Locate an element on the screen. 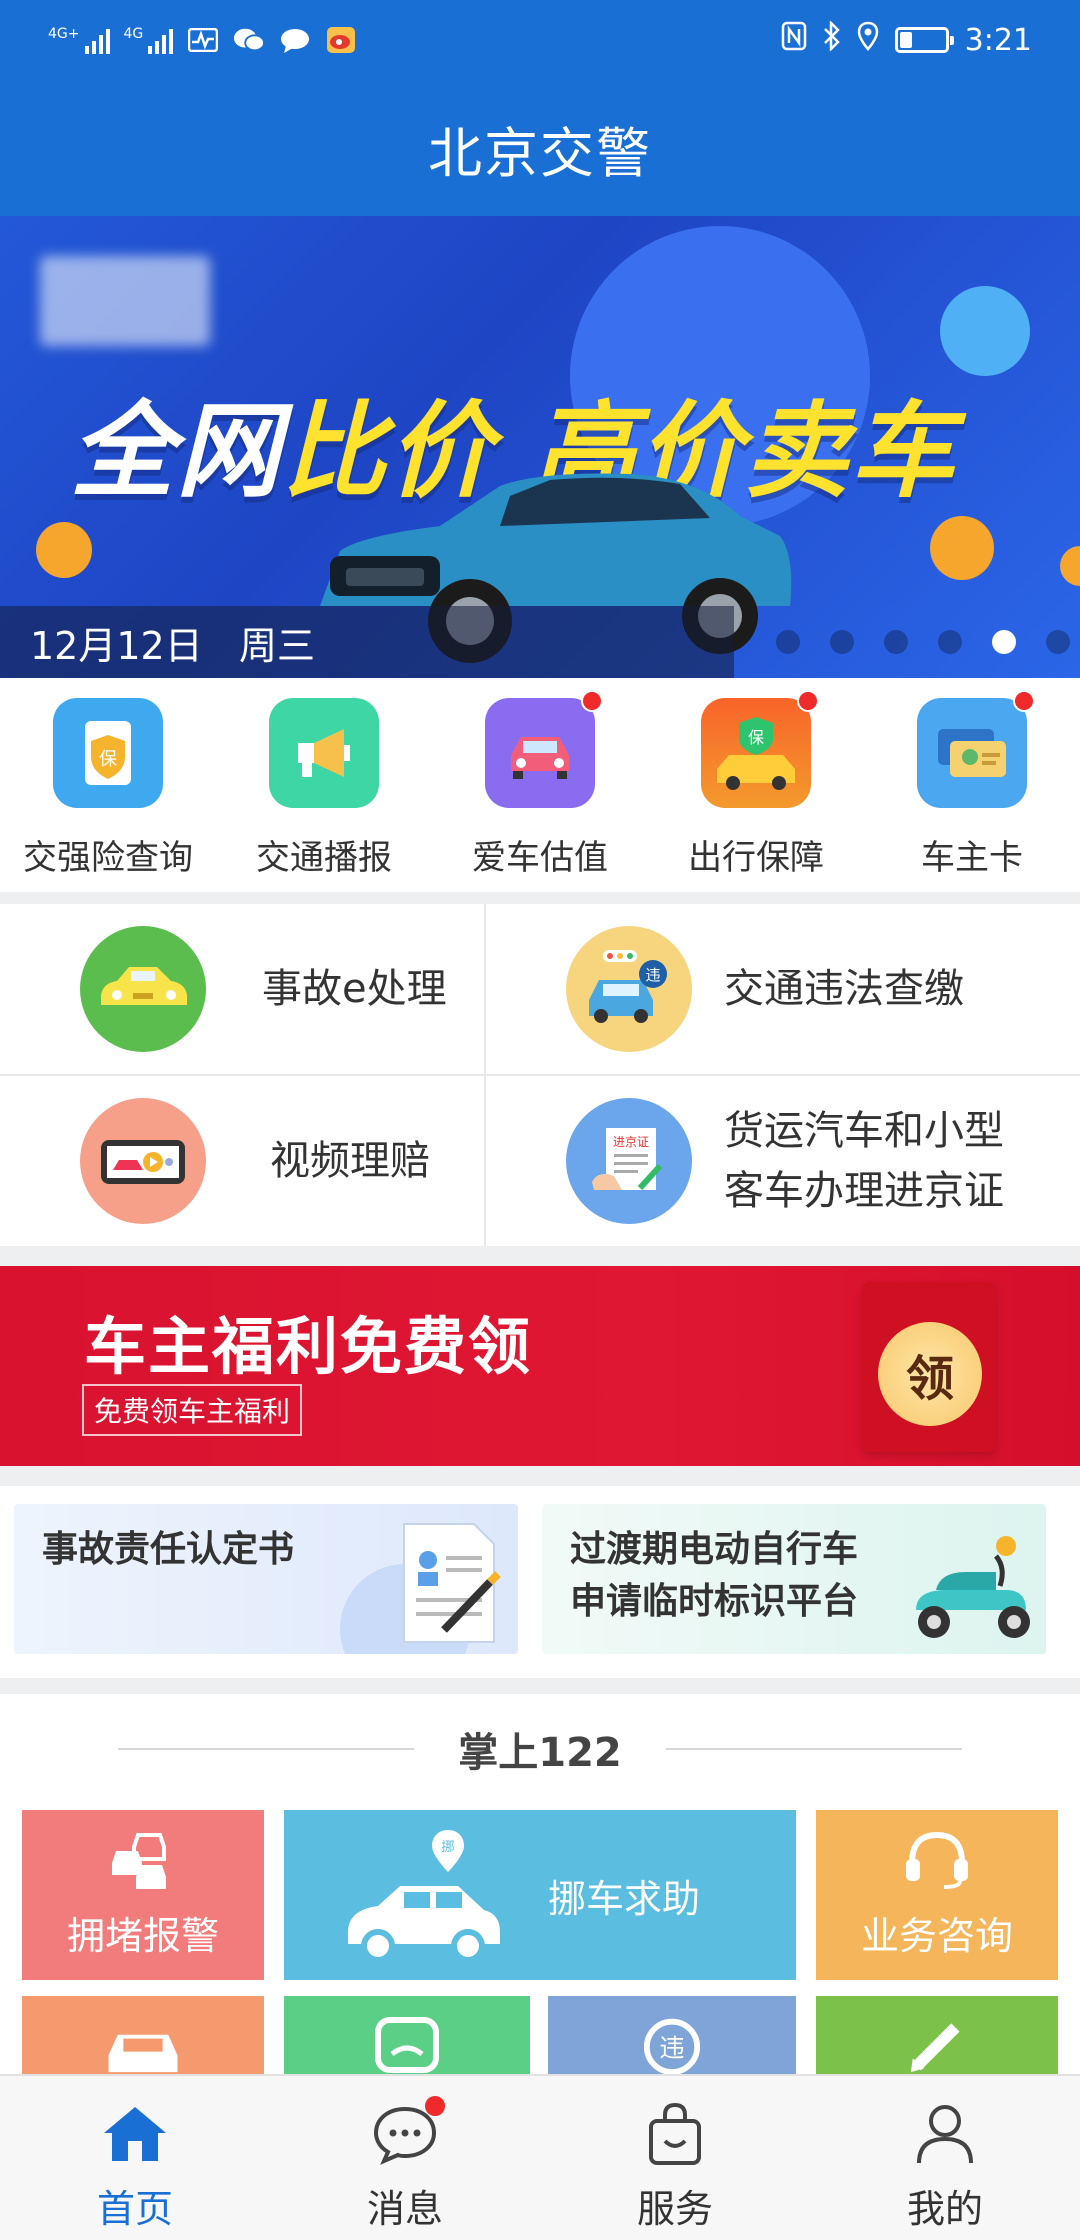 The image size is (1080, 2240). card-icon is located at coordinates (976, 749).